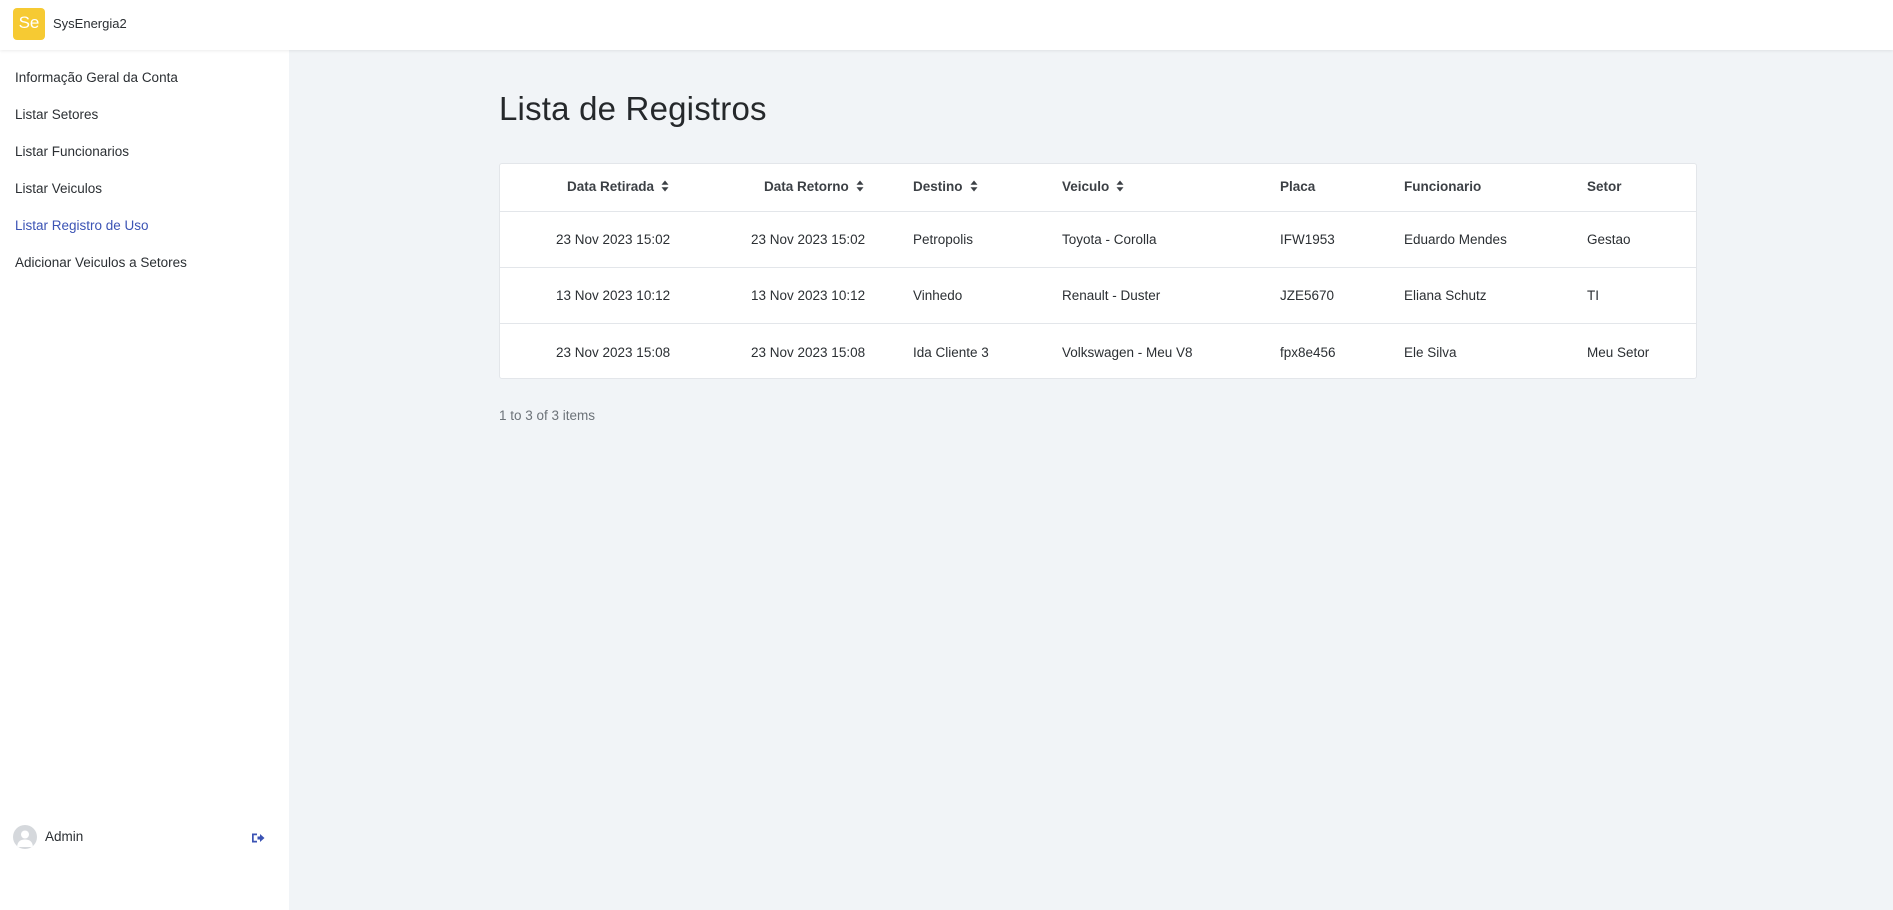  What do you see at coordinates (946, 25) in the screenshot?
I see `top-bar: Se SysEnergia2` at bounding box center [946, 25].